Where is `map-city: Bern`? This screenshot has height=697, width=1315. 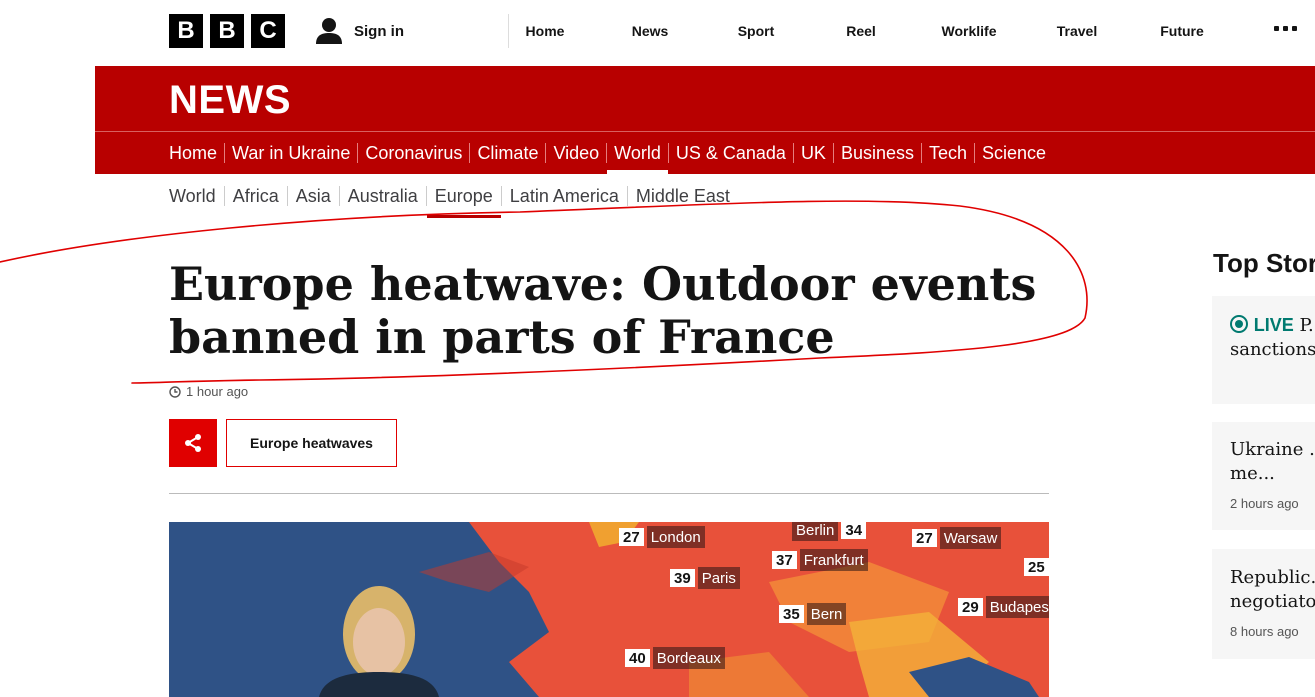 map-city: Bern is located at coordinates (826, 614).